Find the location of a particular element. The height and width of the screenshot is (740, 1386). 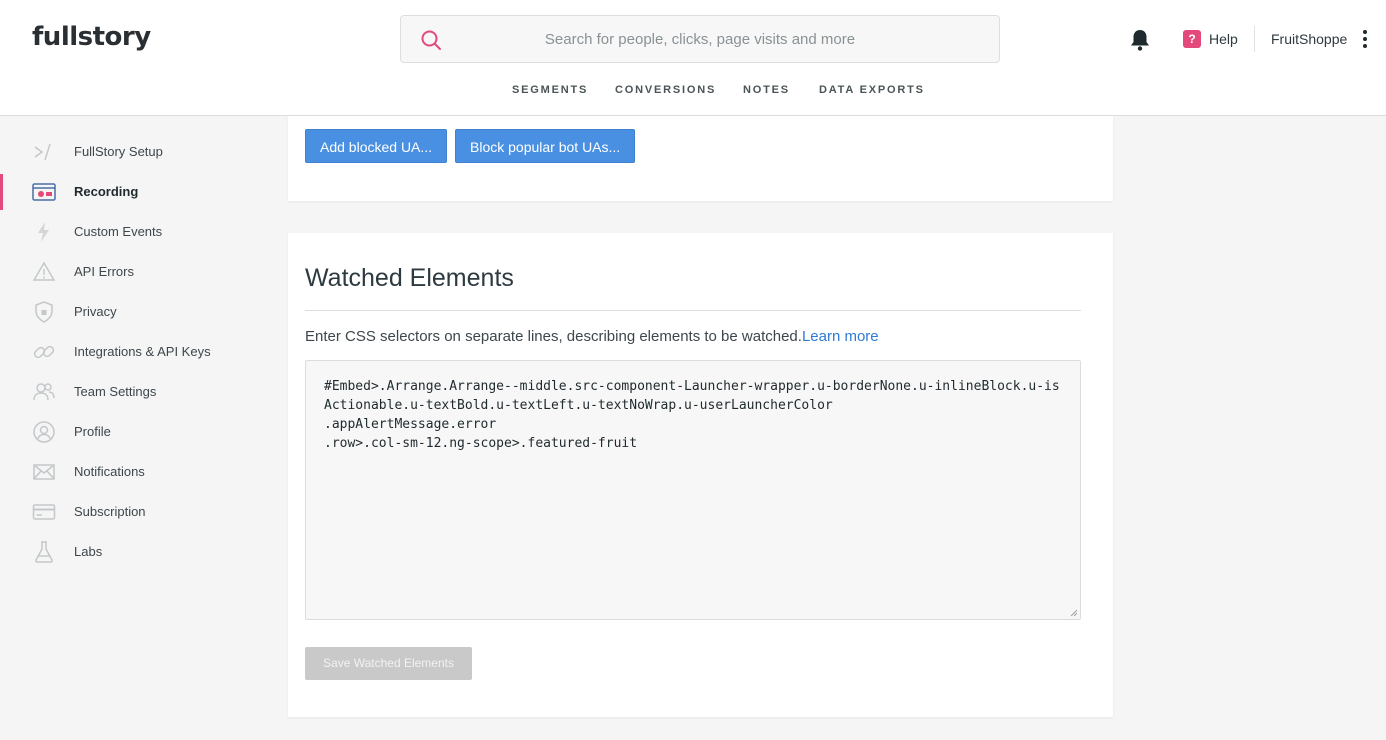

sidebar-item-integrations: Integrations & API Keys is located at coordinates (144, 352).